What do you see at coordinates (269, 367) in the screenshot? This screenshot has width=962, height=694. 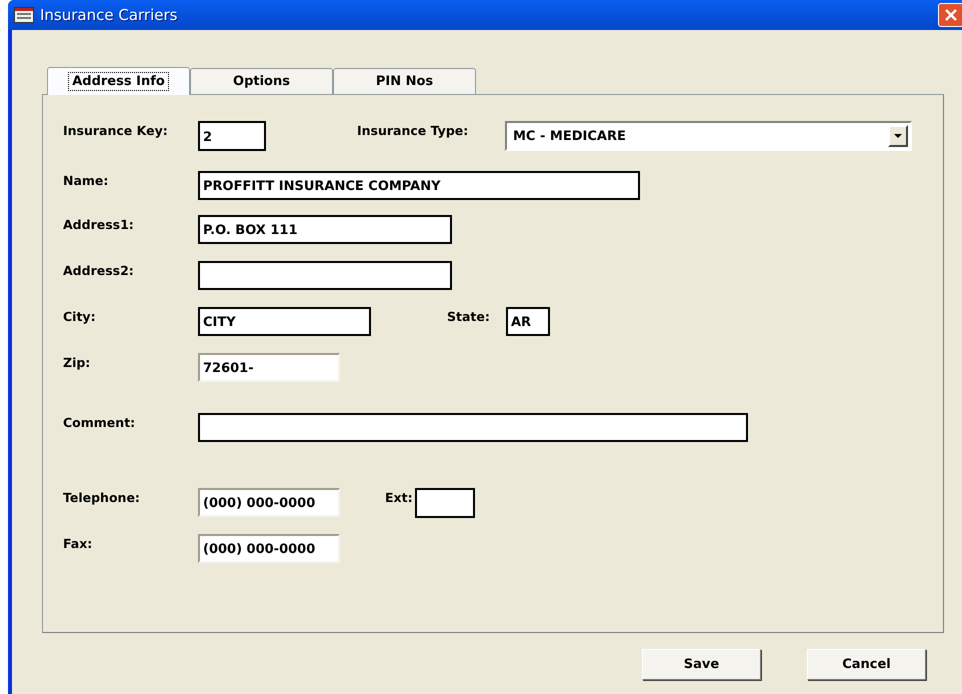 I see `text-field: 72601-` at bounding box center [269, 367].